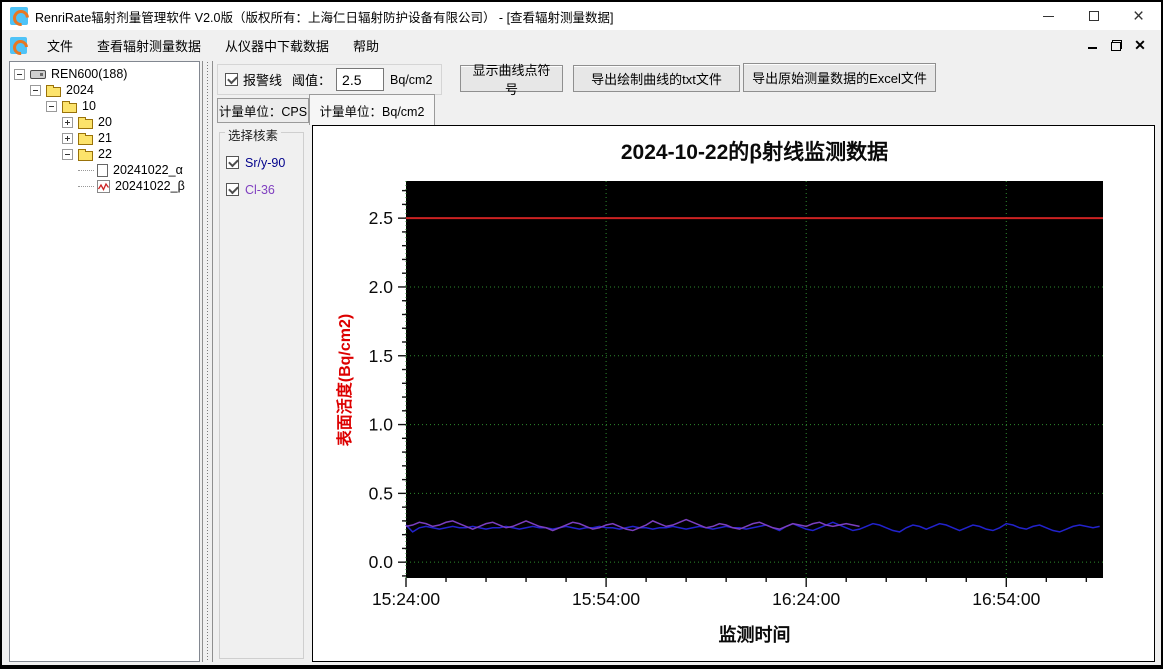 This screenshot has width=1163, height=669. What do you see at coordinates (104, 106) in the screenshot?
I see `tree-item-10: 10` at bounding box center [104, 106].